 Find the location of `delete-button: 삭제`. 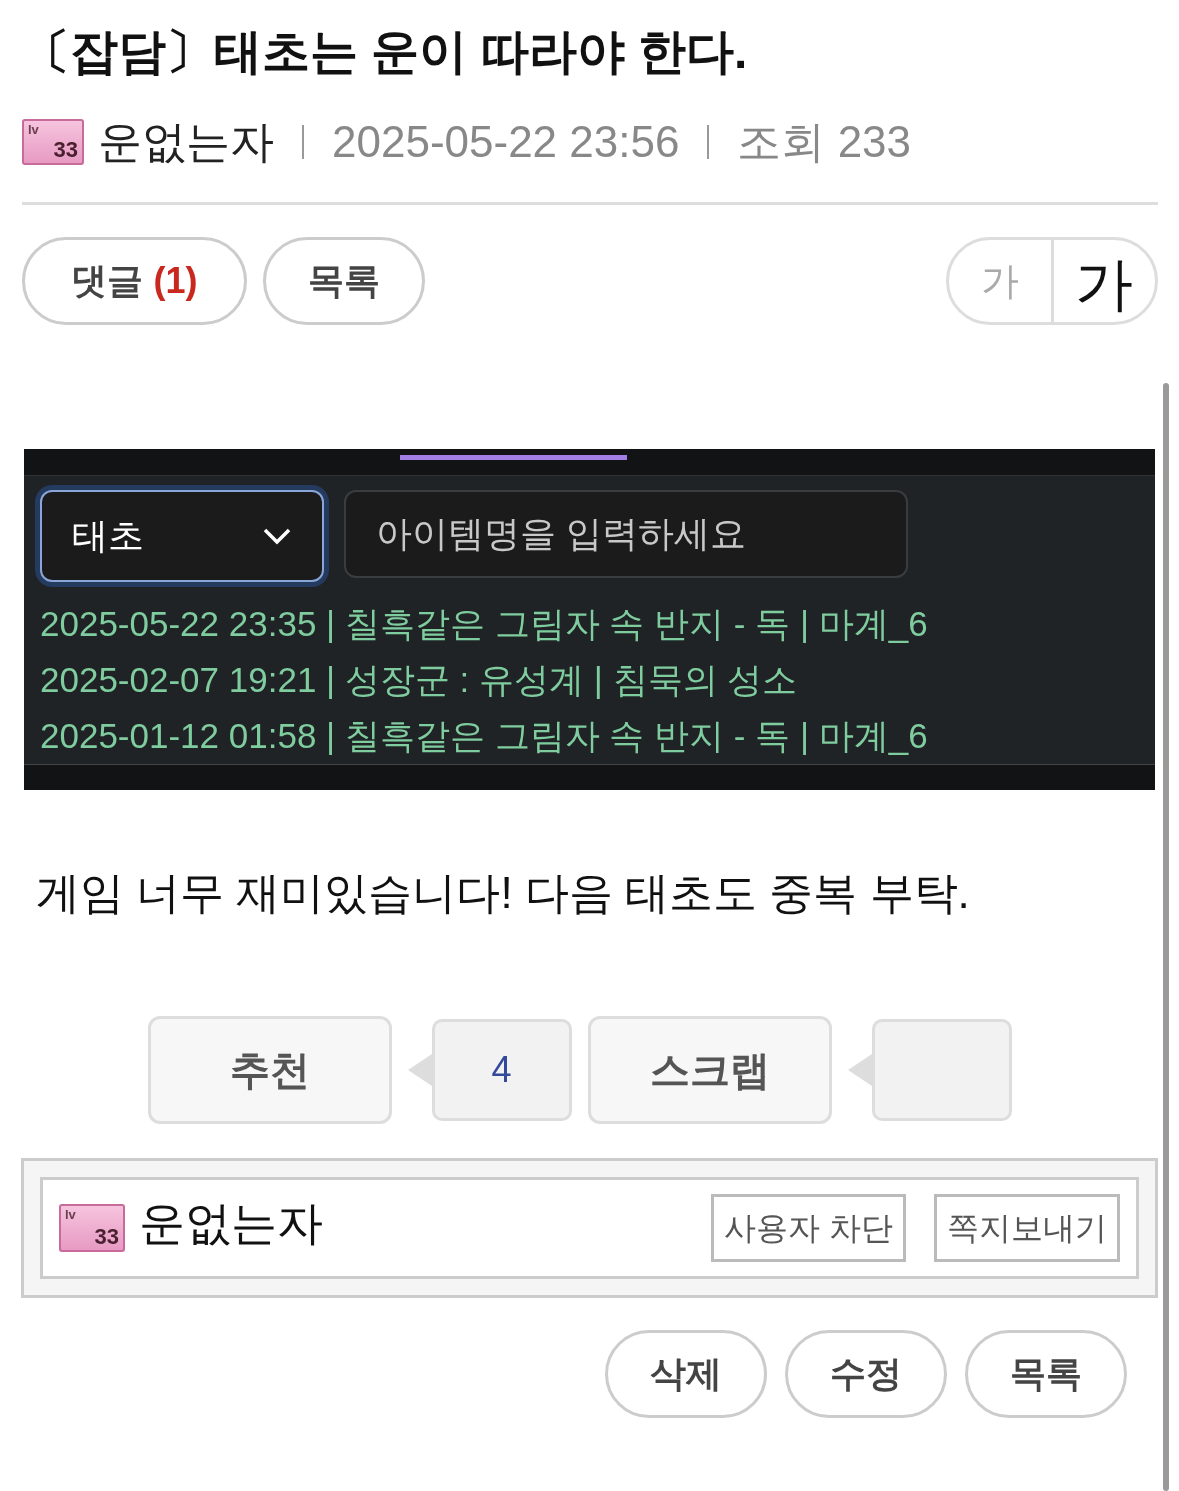

delete-button: 삭제 is located at coordinates (686, 1374).